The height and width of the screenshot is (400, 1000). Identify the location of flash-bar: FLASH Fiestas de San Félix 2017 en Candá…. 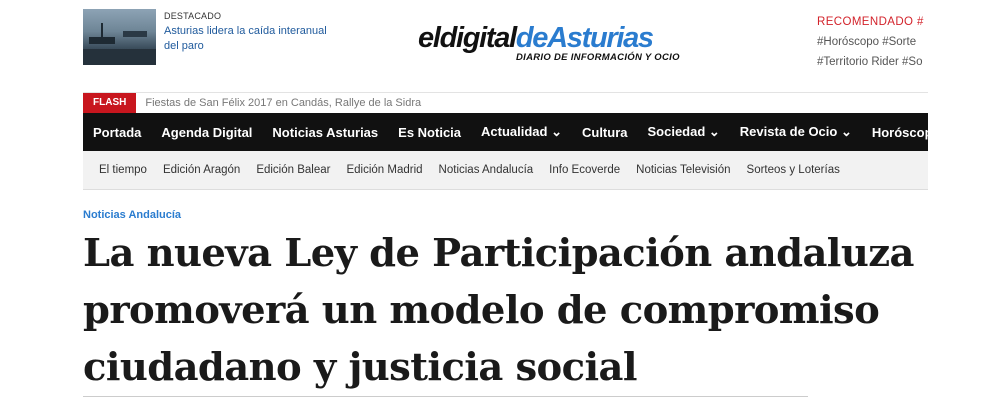
(505, 102).